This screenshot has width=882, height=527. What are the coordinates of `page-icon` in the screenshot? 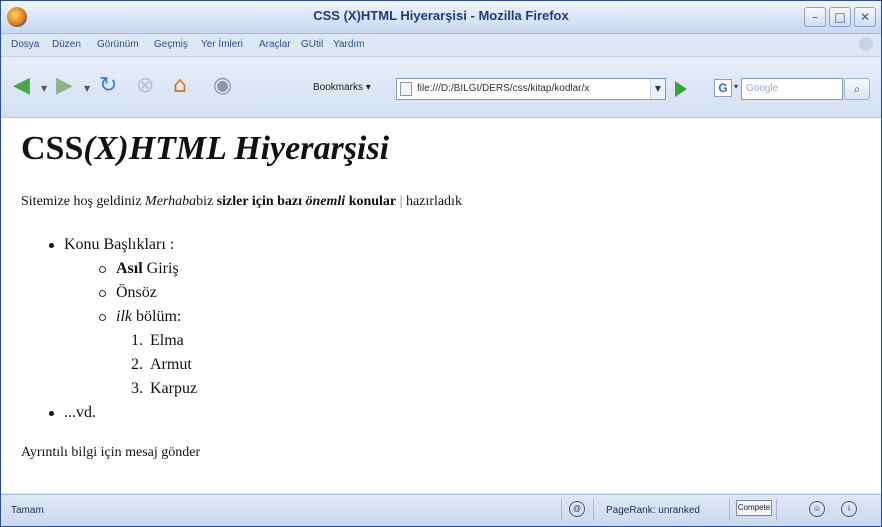 It's located at (406, 89).